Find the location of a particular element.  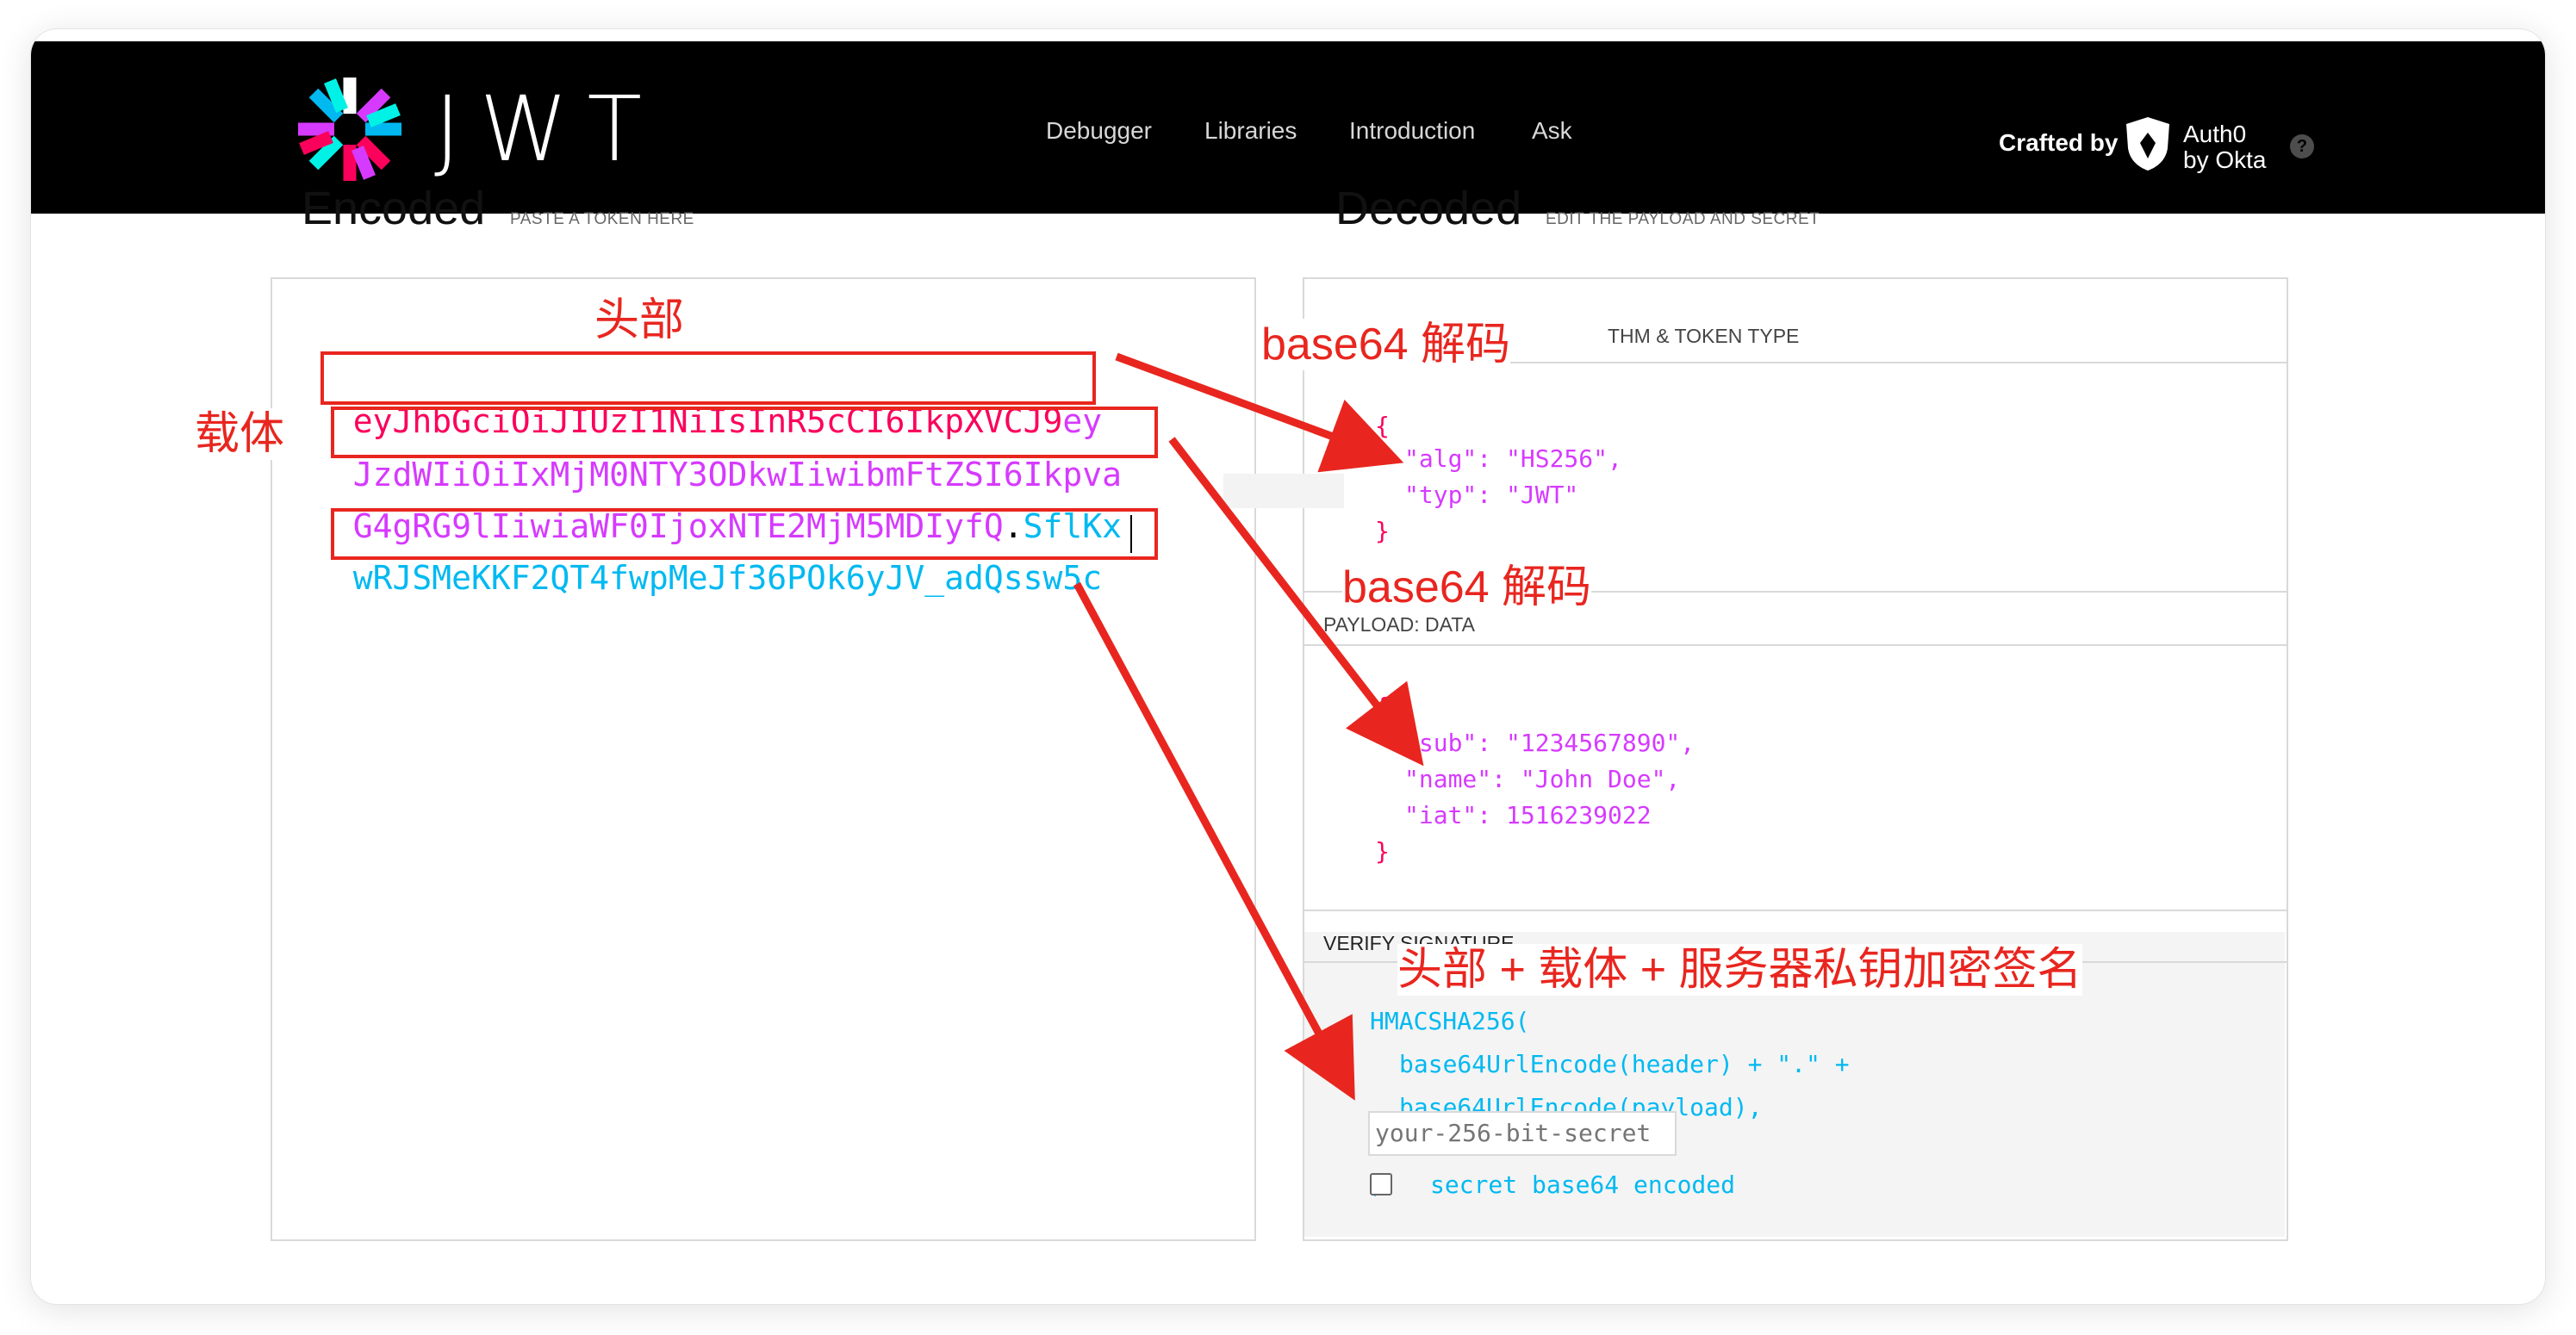

arrow-header-to-decode is located at coordinates (1259, 412).